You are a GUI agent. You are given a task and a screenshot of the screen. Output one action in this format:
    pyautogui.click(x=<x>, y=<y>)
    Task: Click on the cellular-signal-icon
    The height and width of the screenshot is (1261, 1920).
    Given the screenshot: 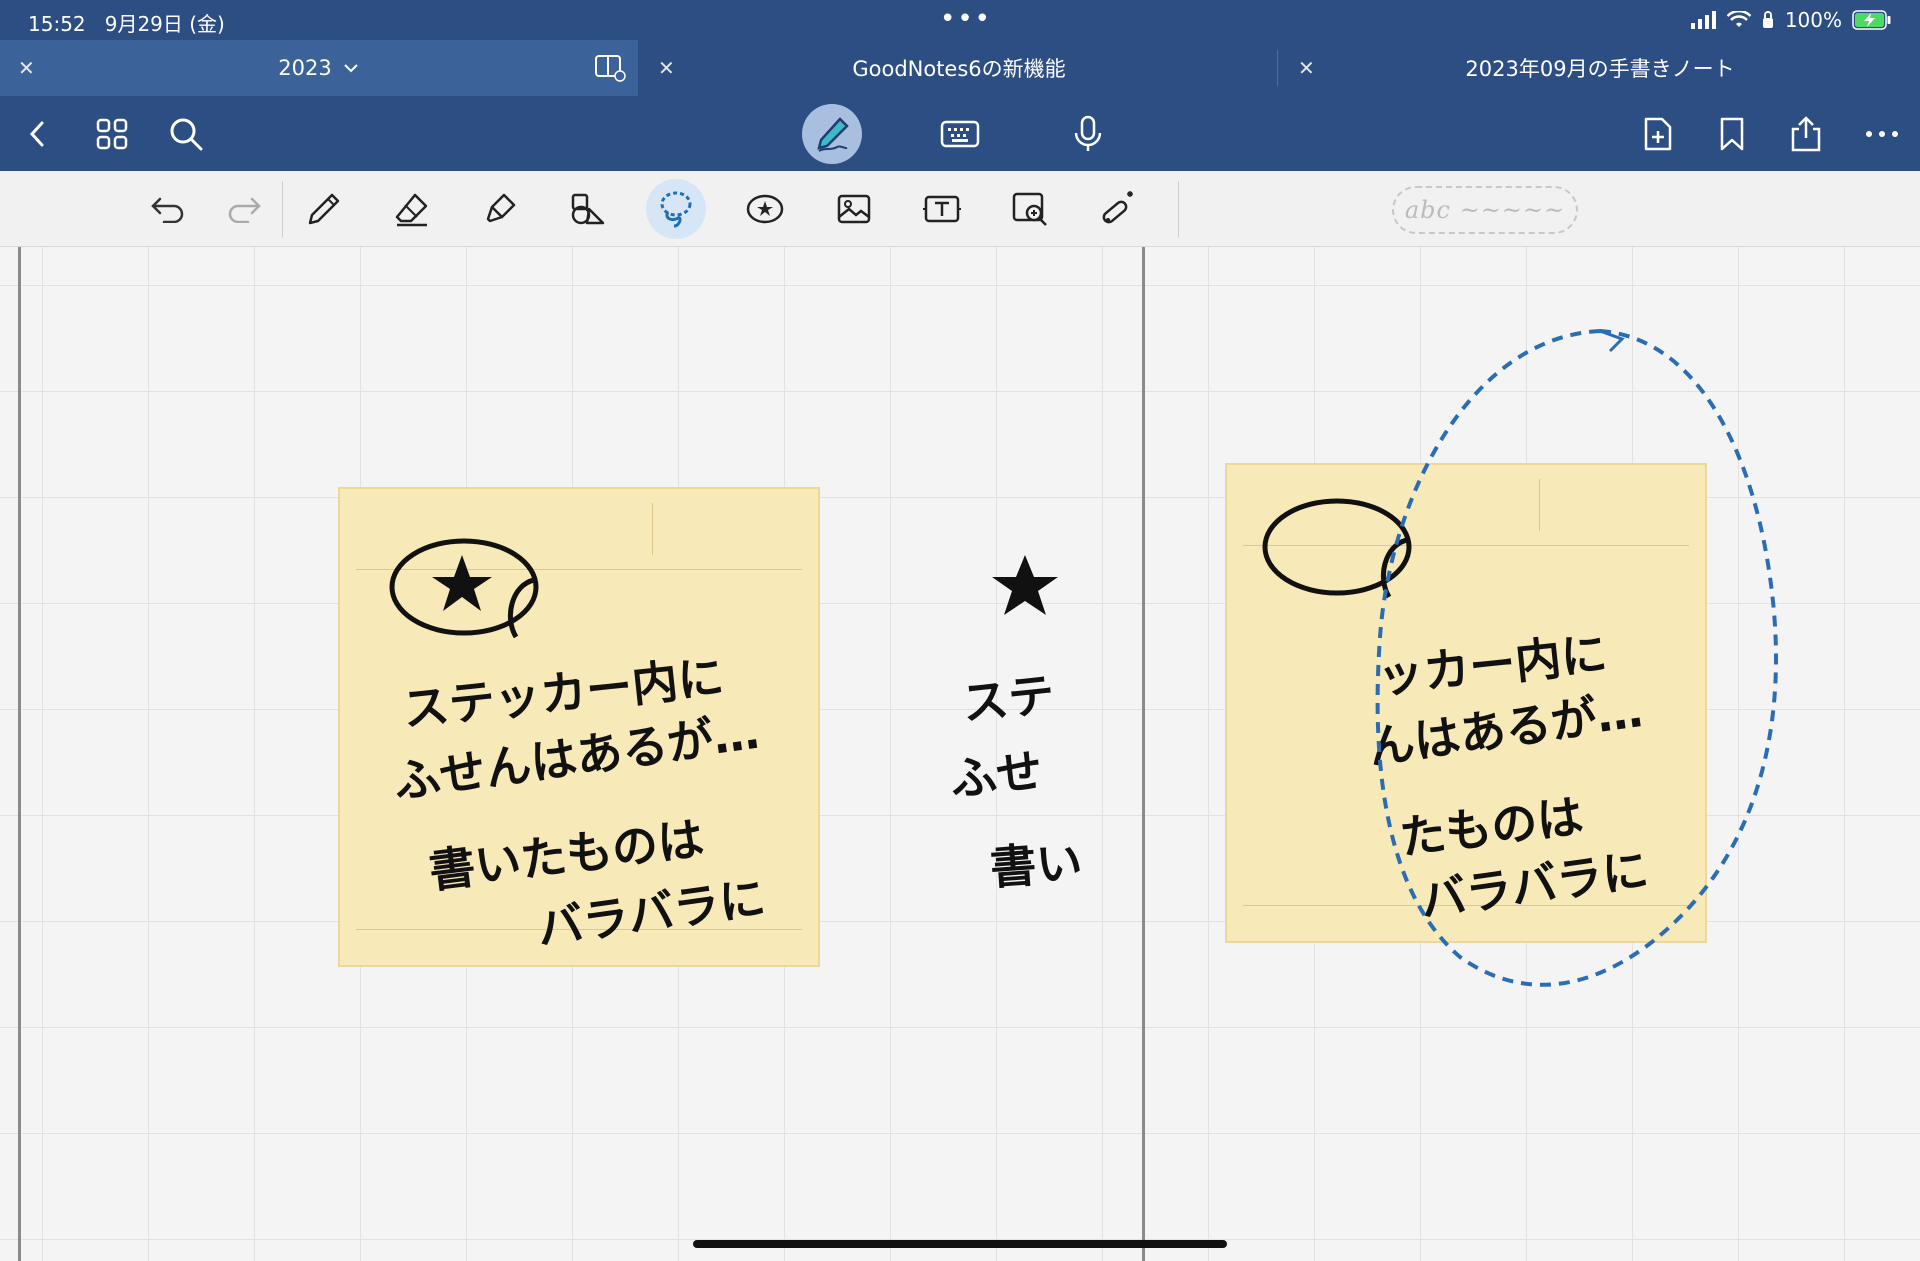 What is the action you would take?
    pyautogui.click(x=1703, y=20)
    